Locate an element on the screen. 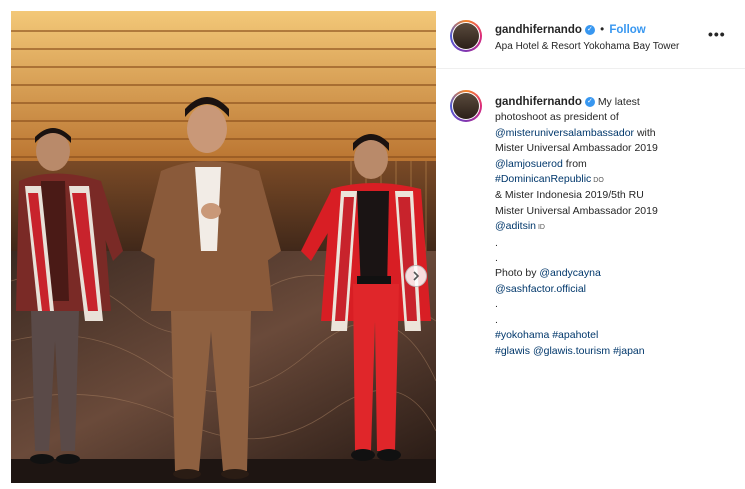 Image resolution: width=745 pixels, height=489 pixels. caption-text: My latest is located at coordinates (618, 102).